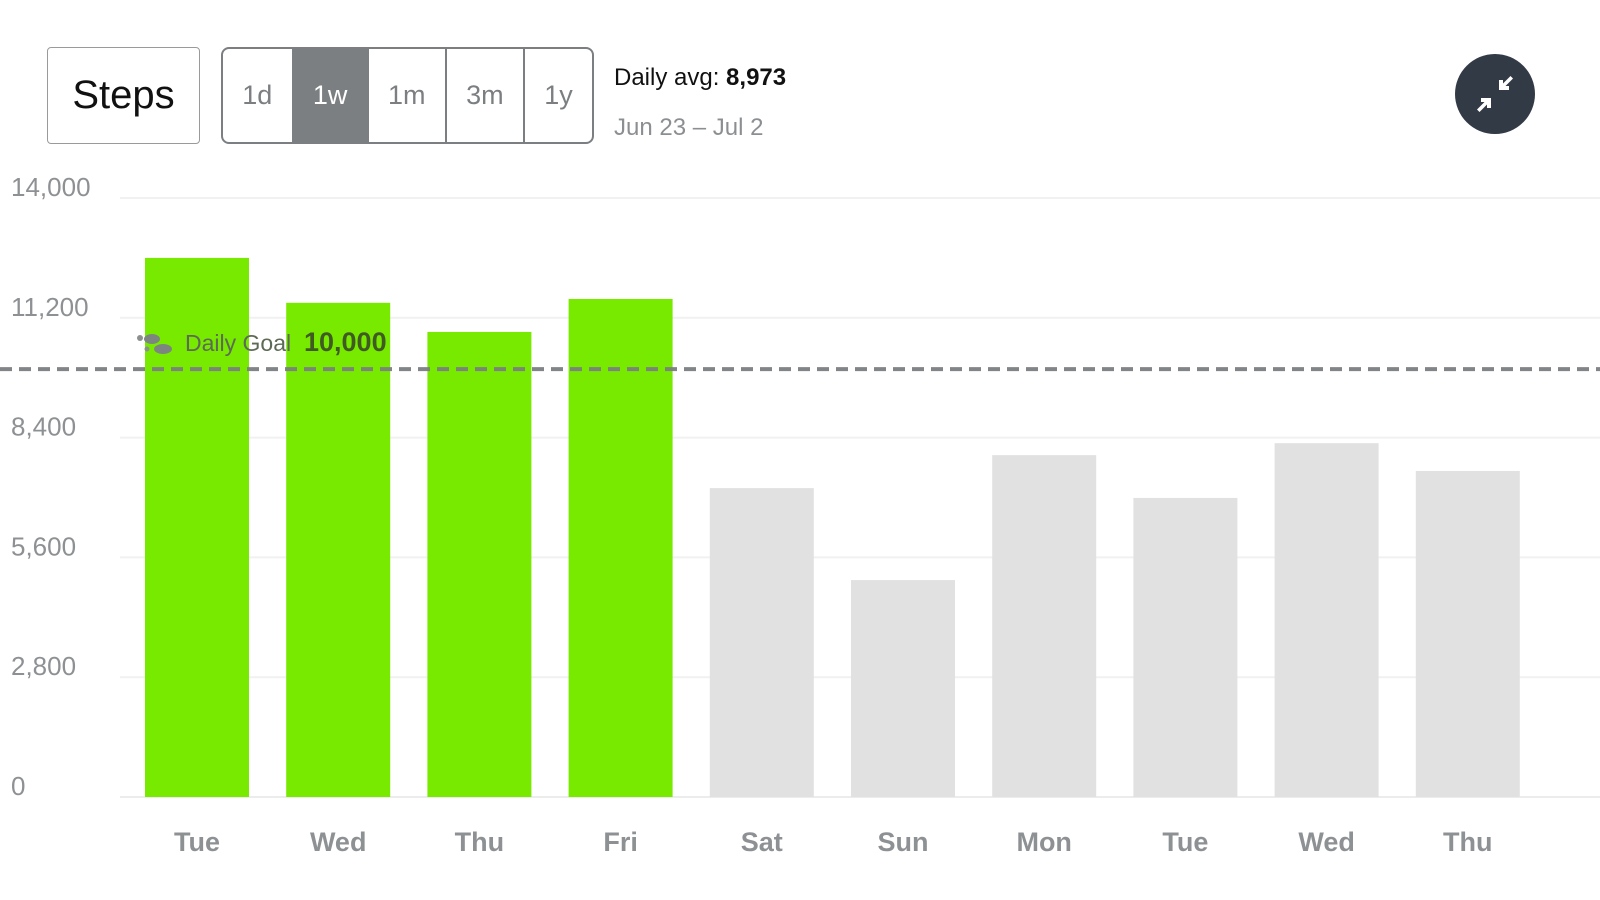 This screenshot has height=900, width=1600. Describe the element at coordinates (43, 666) in the screenshot. I see `y-tick-label: 2,800` at that location.